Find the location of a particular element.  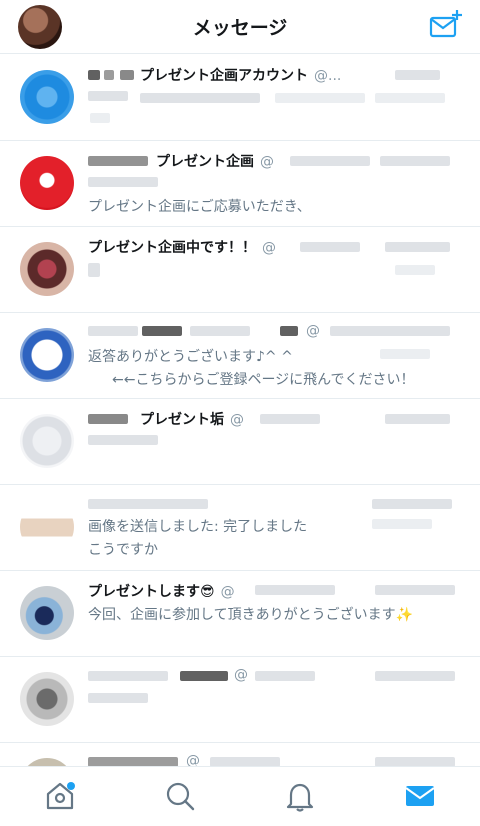

message-preview: こうですか is located at coordinates (123, 550).